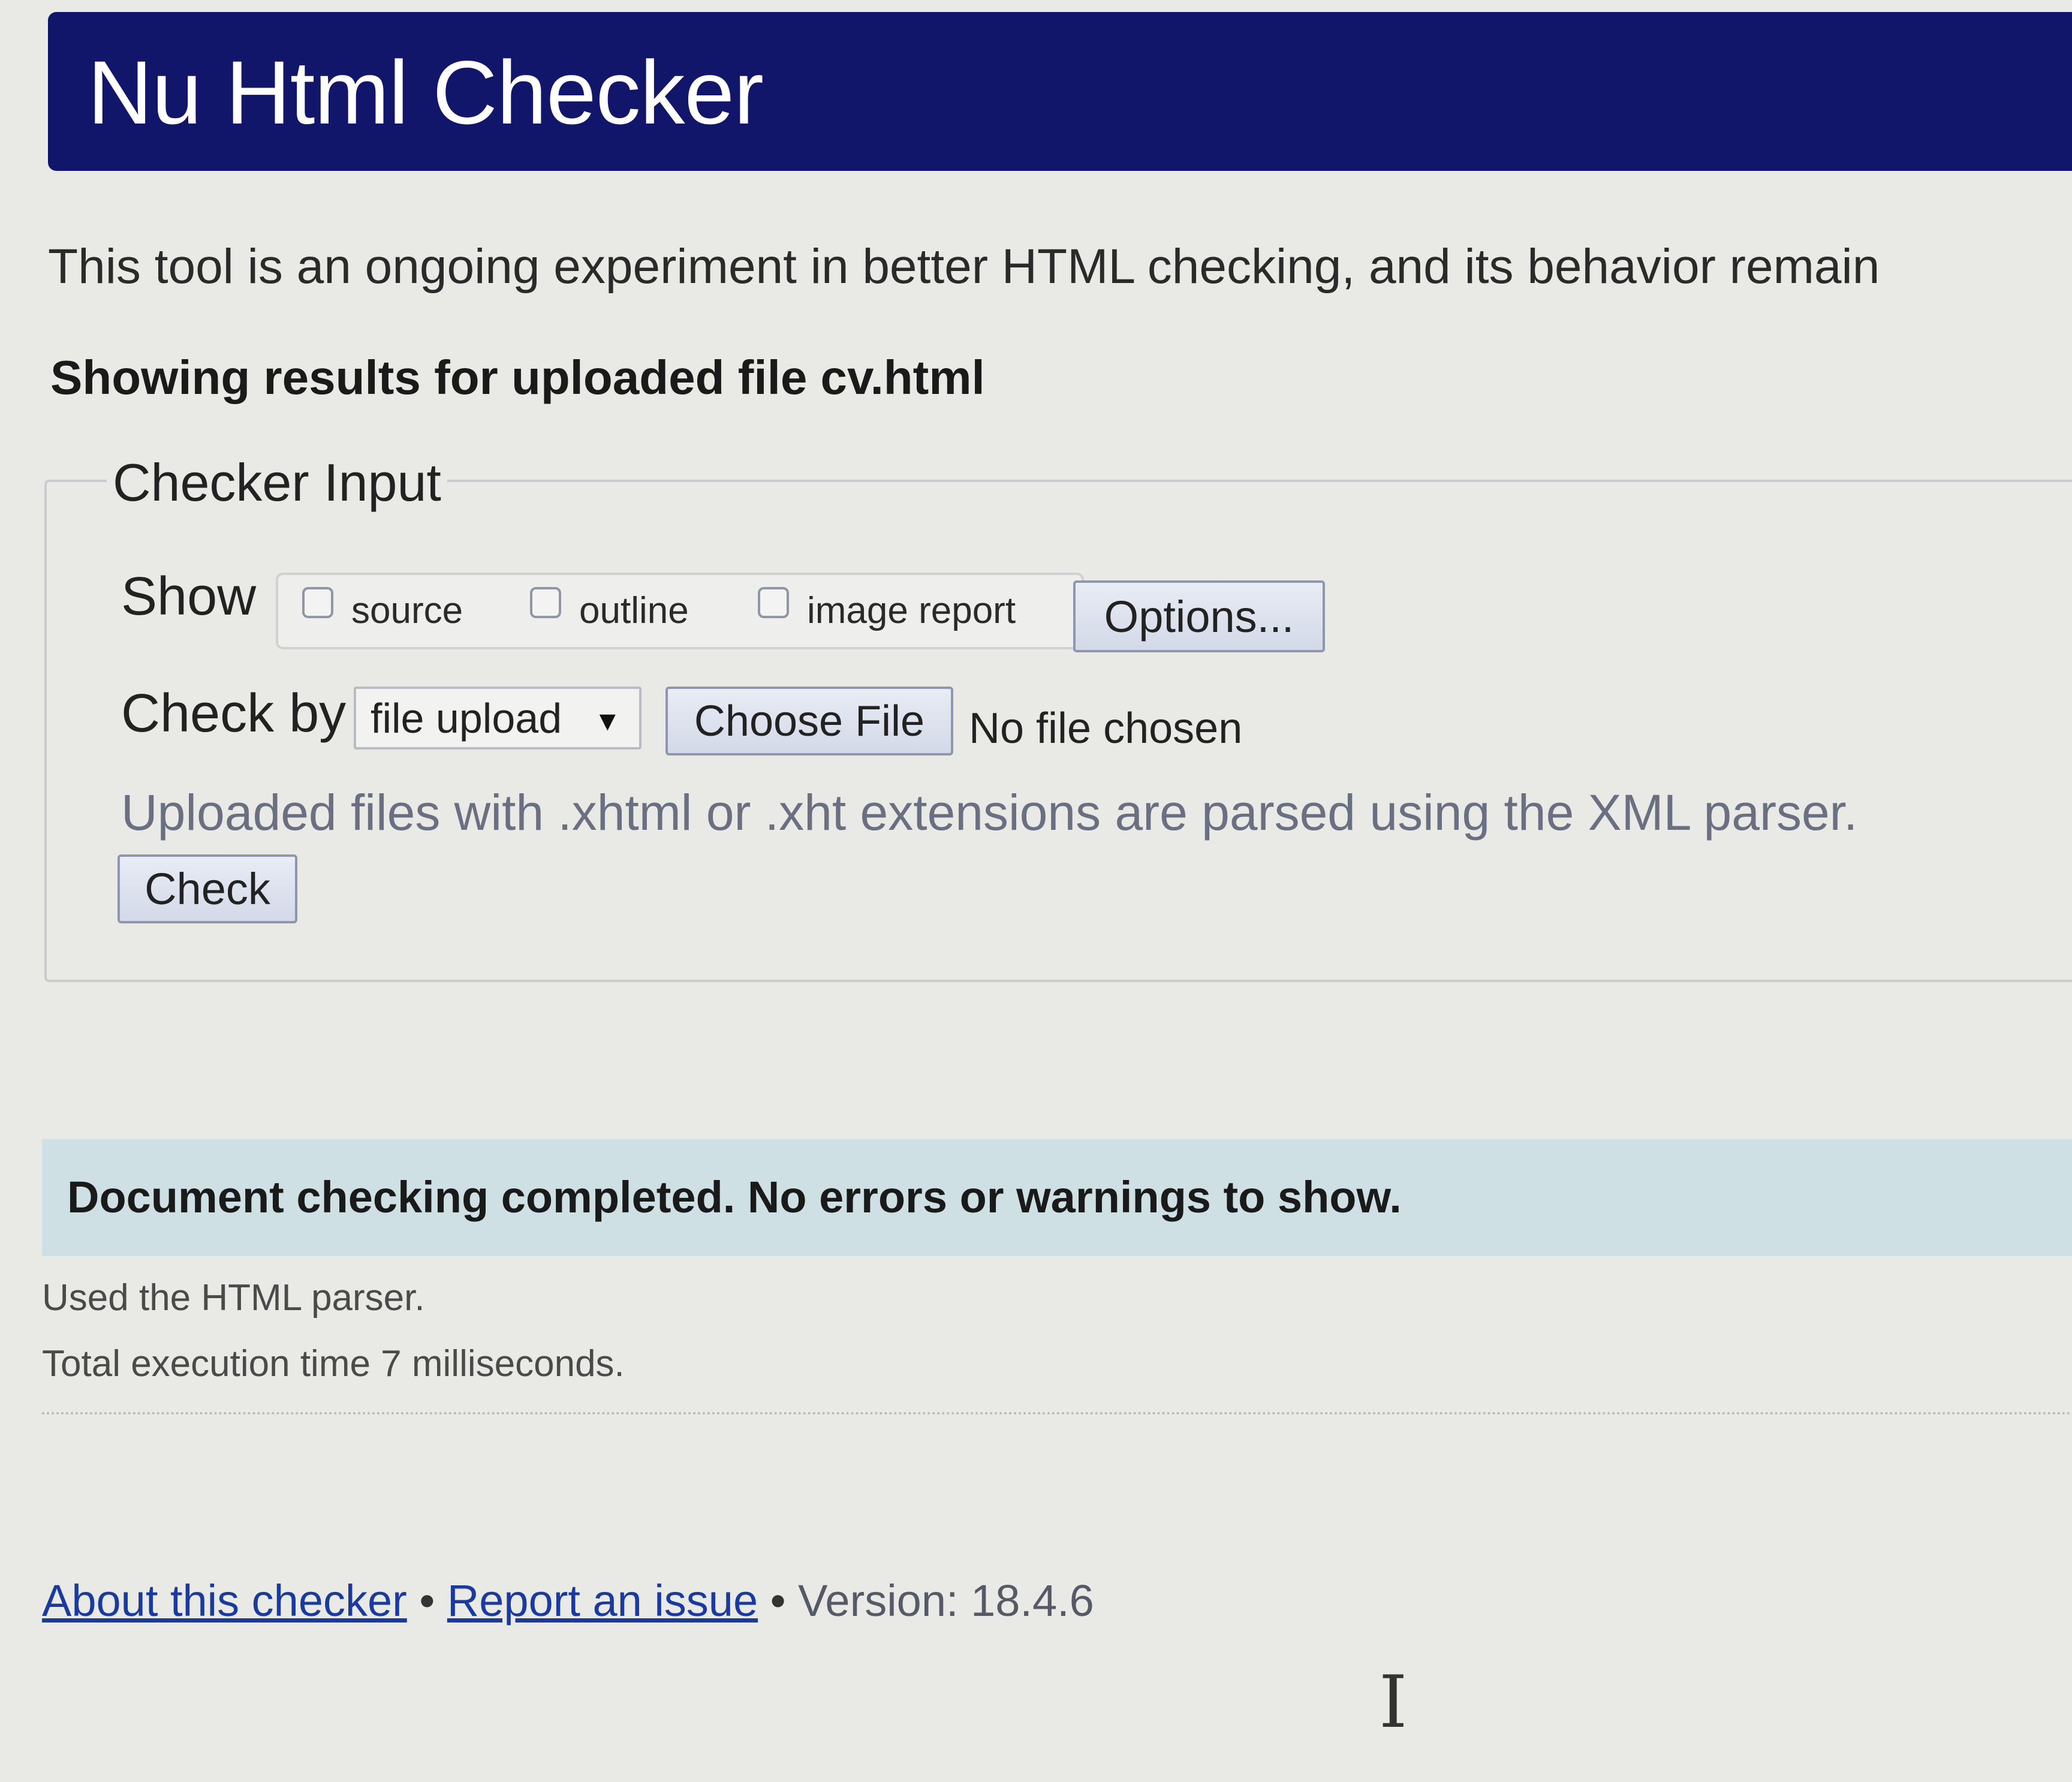 The width and height of the screenshot is (2072, 1782). What do you see at coordinates (234, 1298) in the screenshot?
I see `parser-info: Used the HTML parser.` at bounding box center [234, 1298].